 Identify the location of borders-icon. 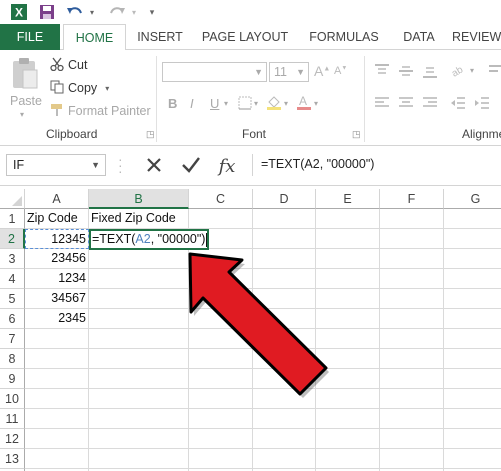
(245, 104).